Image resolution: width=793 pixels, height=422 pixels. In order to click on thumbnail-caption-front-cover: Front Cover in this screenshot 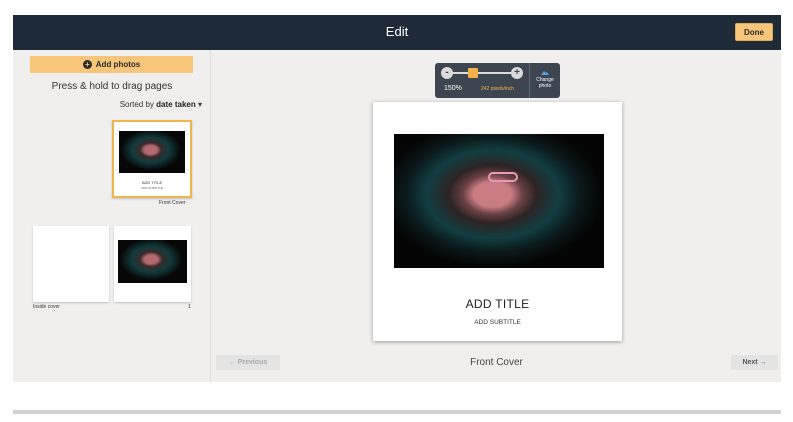, I will do `click(172, 203)`.